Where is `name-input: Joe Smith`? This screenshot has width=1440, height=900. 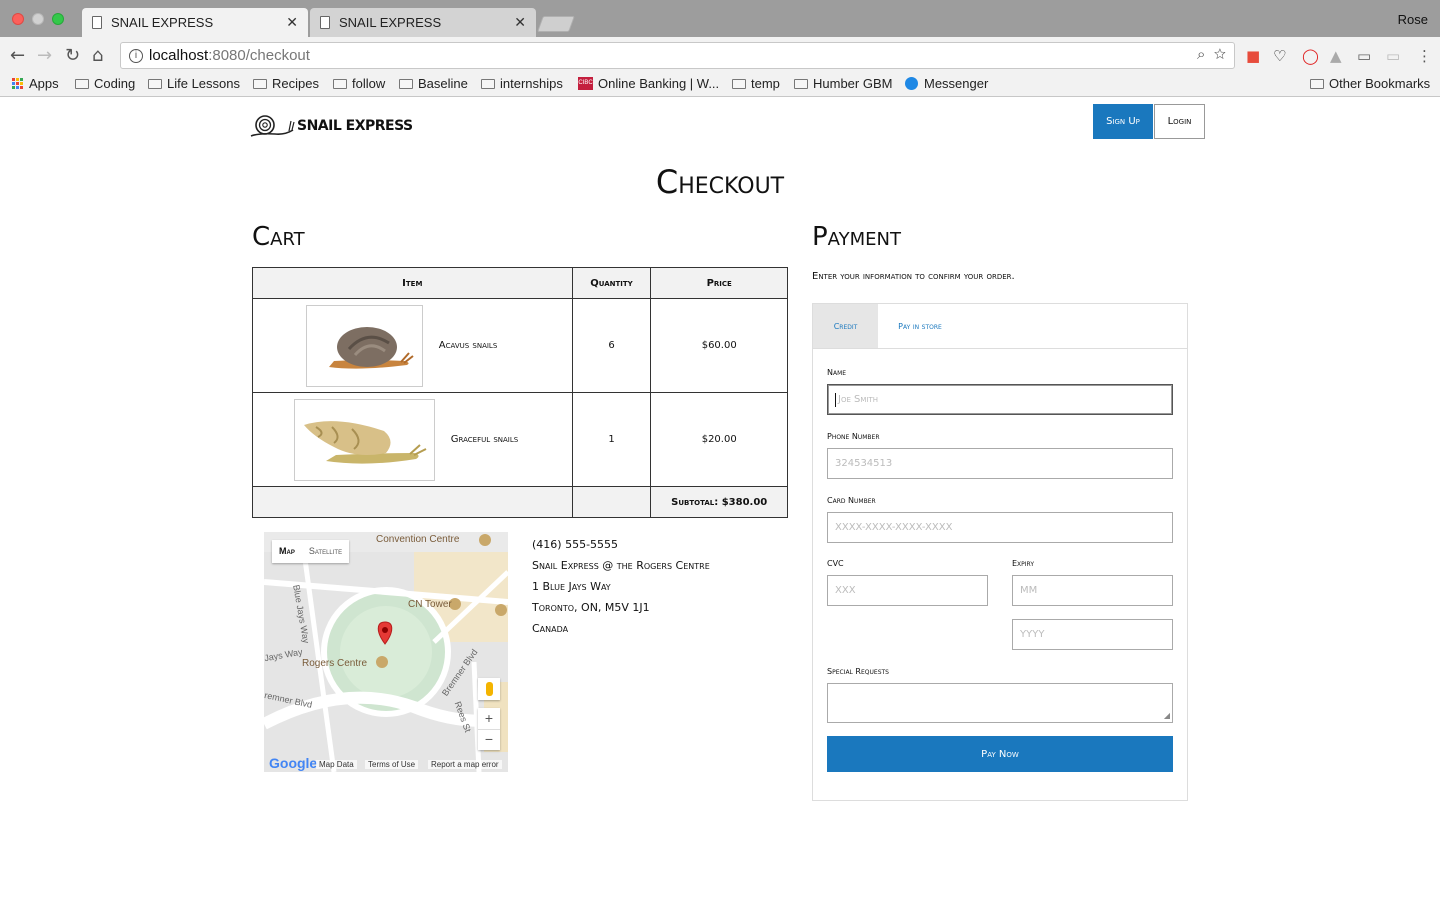 name-input: Joe Smith is located at coordinates (1000, 399).